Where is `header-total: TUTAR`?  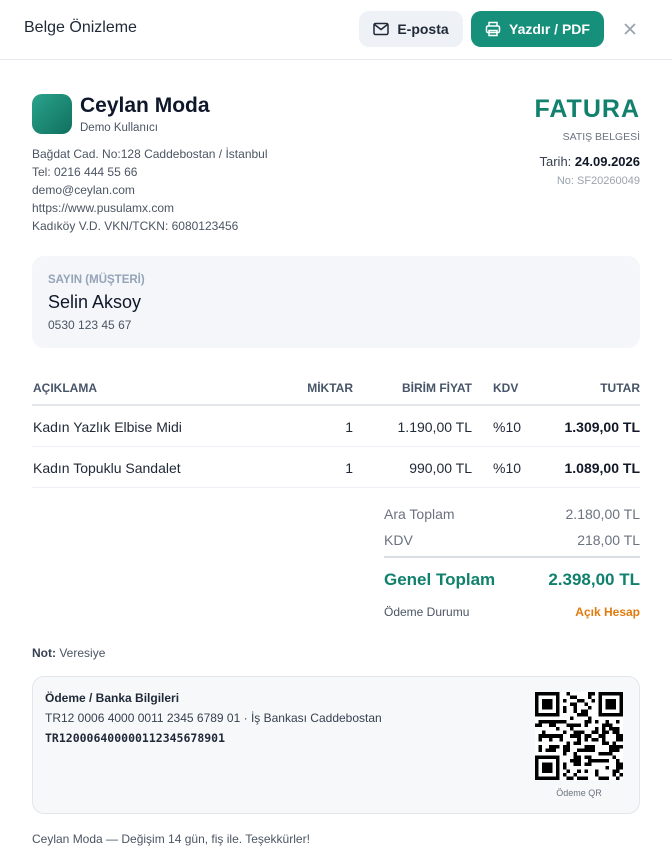
header-total: TUTAR is located at coordinates (620, 388).